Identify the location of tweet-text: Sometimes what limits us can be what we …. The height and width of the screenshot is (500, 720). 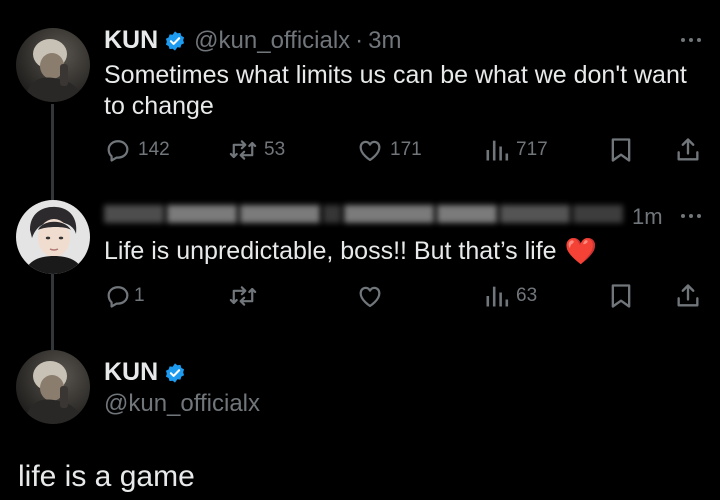
(395, 91).